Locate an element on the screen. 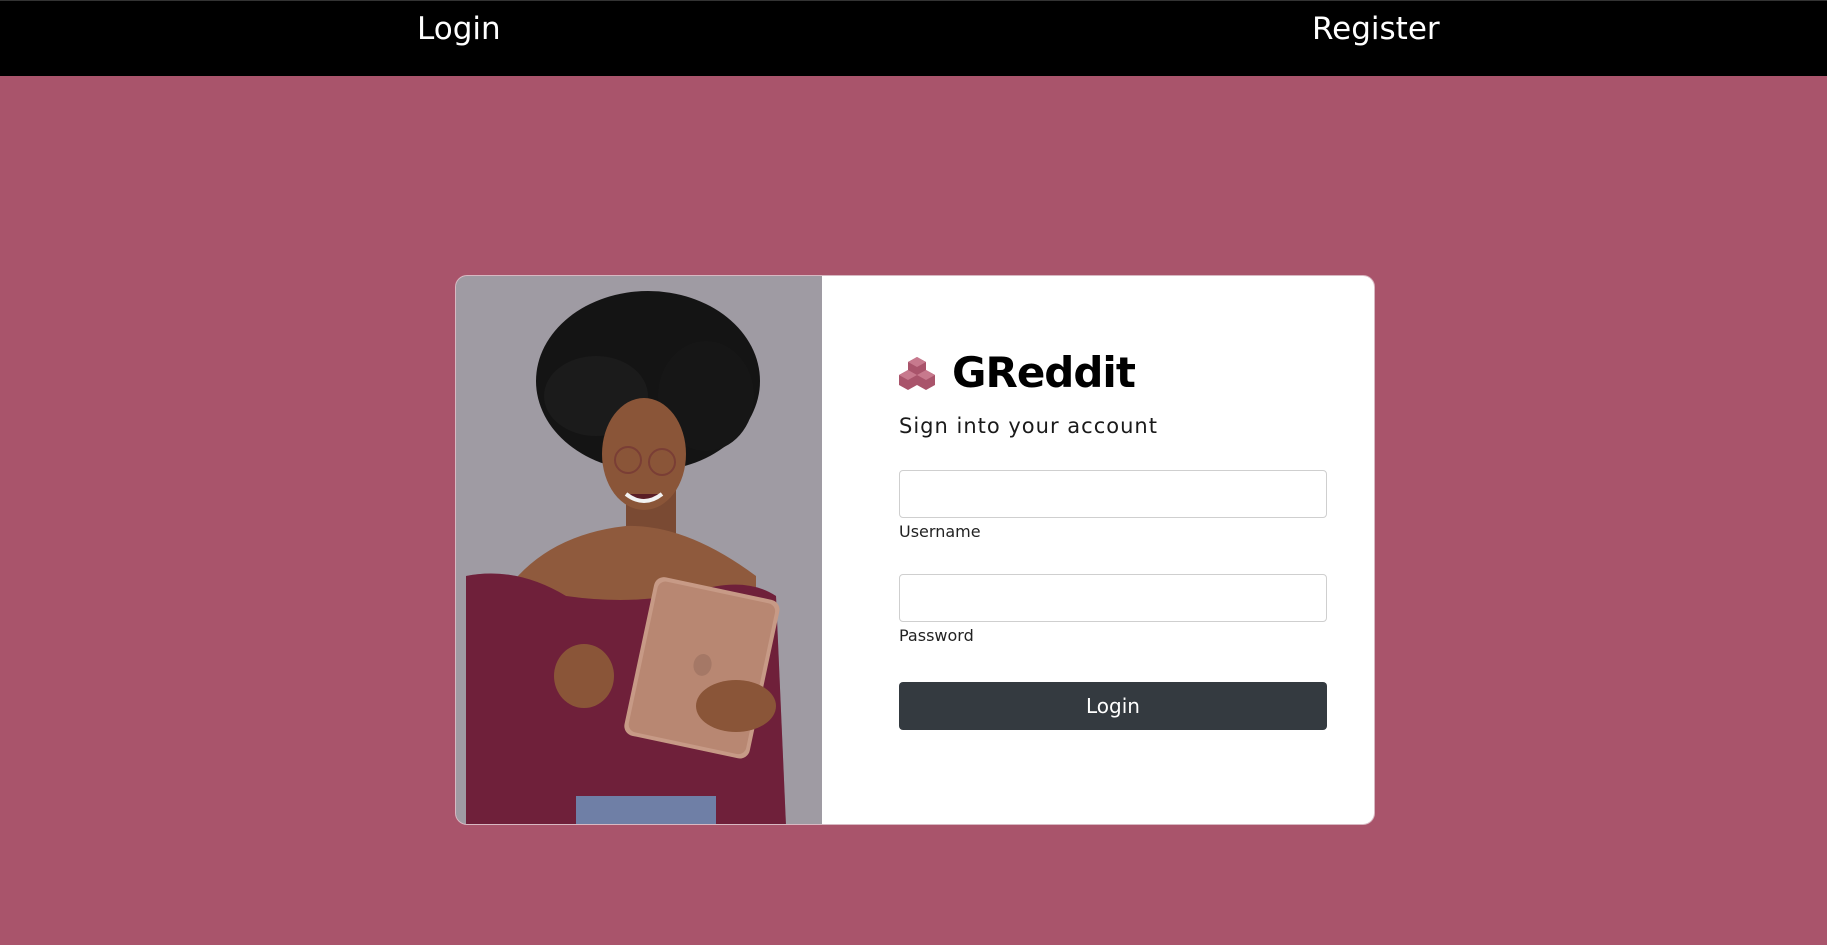 The image size is (1827, 945). password-field-group: Password is located at coordinates (1113, 609).